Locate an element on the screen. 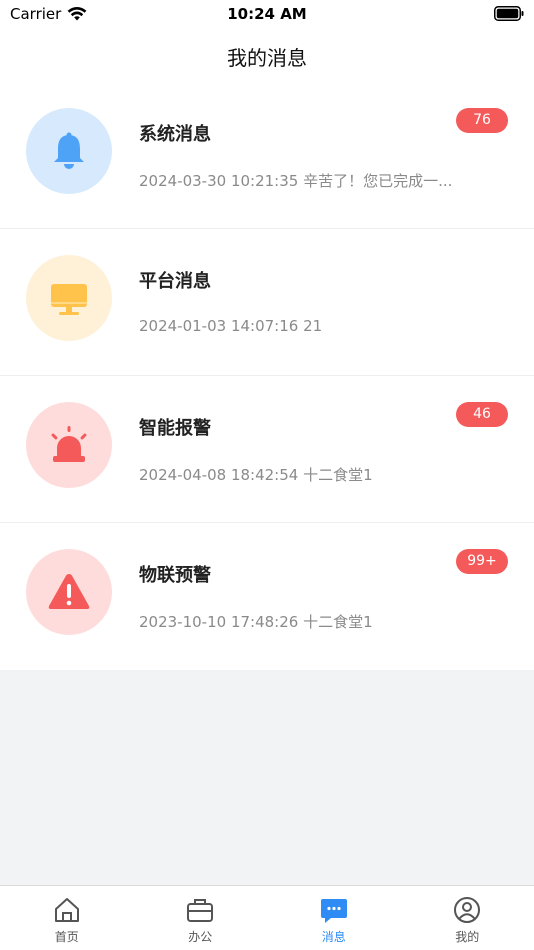 This screenshot has width=534, height=950. unread-badge: 46 is located at coordinates (482, 414).